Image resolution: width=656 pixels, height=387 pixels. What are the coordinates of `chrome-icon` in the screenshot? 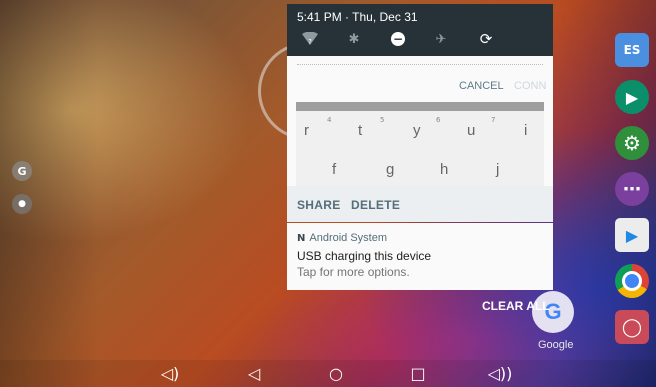 It's located at (632, 281).